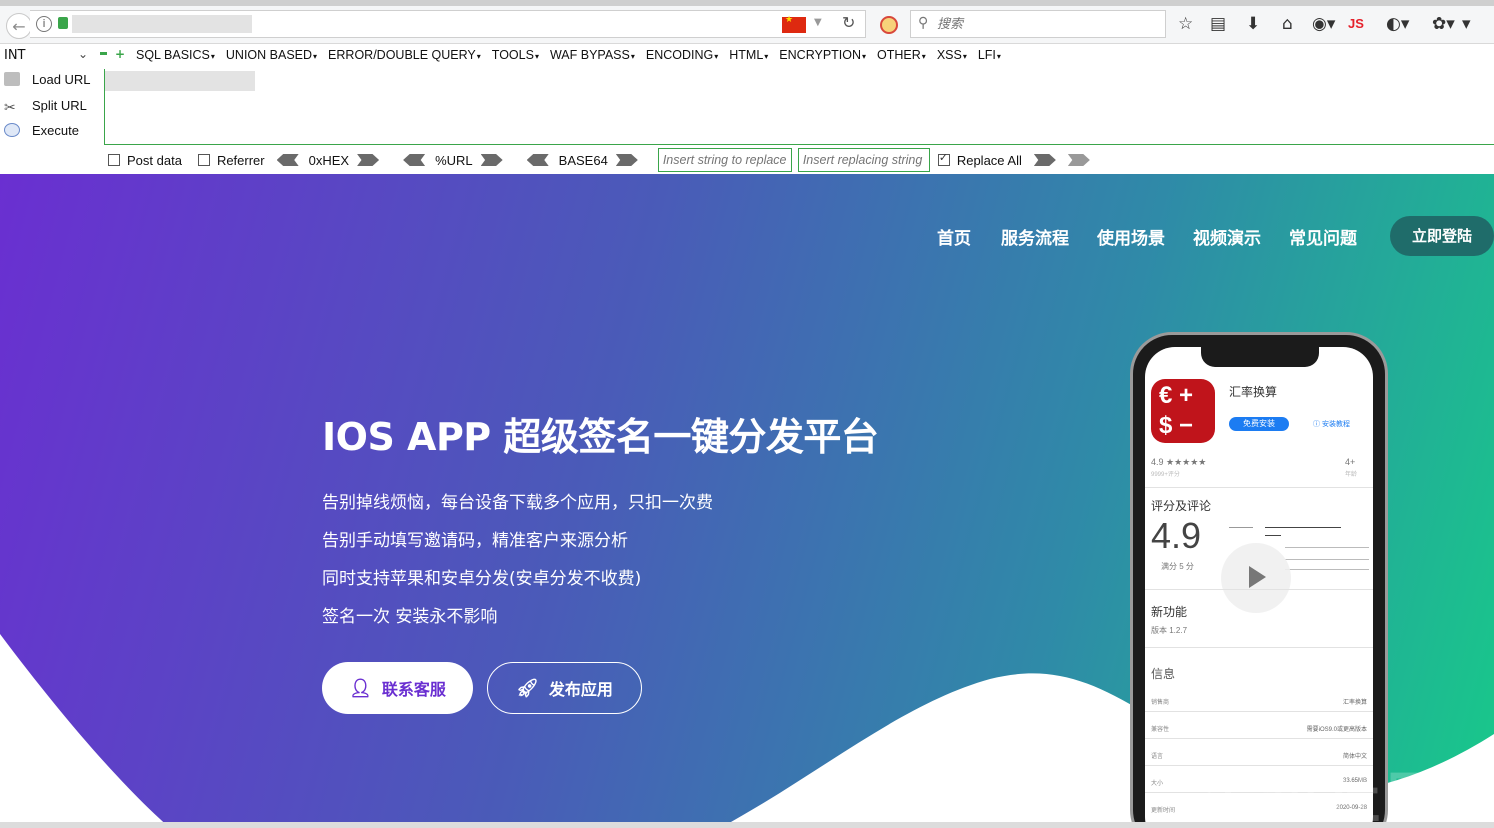  What do you see at coordinates (45, 106) in the screenshot?
I see `split-url-button: ✂ Split URL` at bounding box center [45, 106].